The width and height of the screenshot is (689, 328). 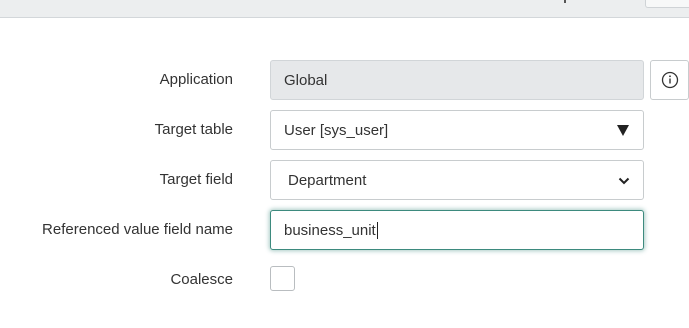 What do you see at coordinates (457, 130) in the screenshot?
I see `target-table-select: User [sys_user]` at bounding box center [457, 130].